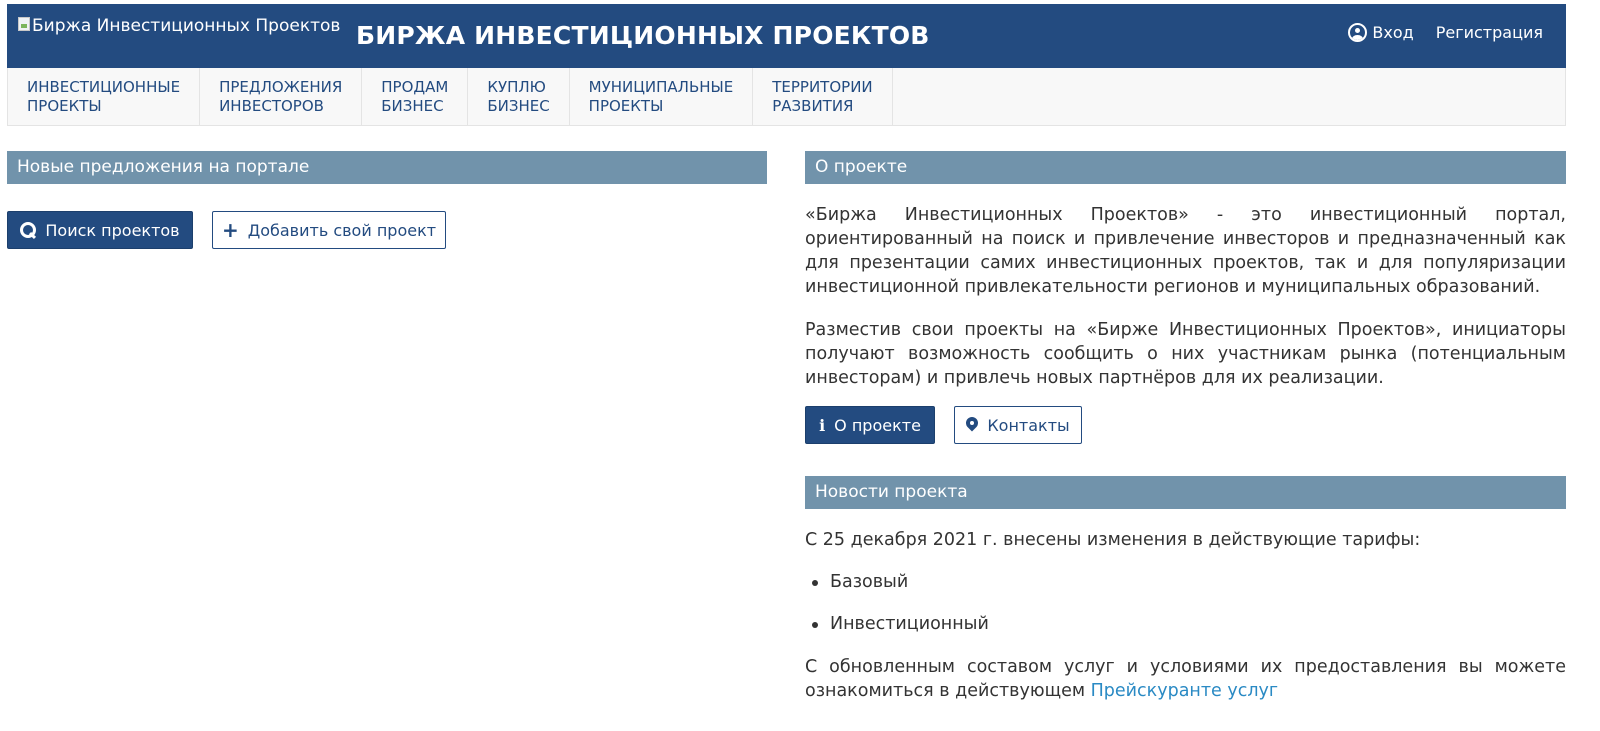 The image size is (1600, 731). Describe the element at coordinates (104, 87) in the screenshot. I see `nav-item-line: ИНВЕСТИЦИОННЫЕ` at that location.